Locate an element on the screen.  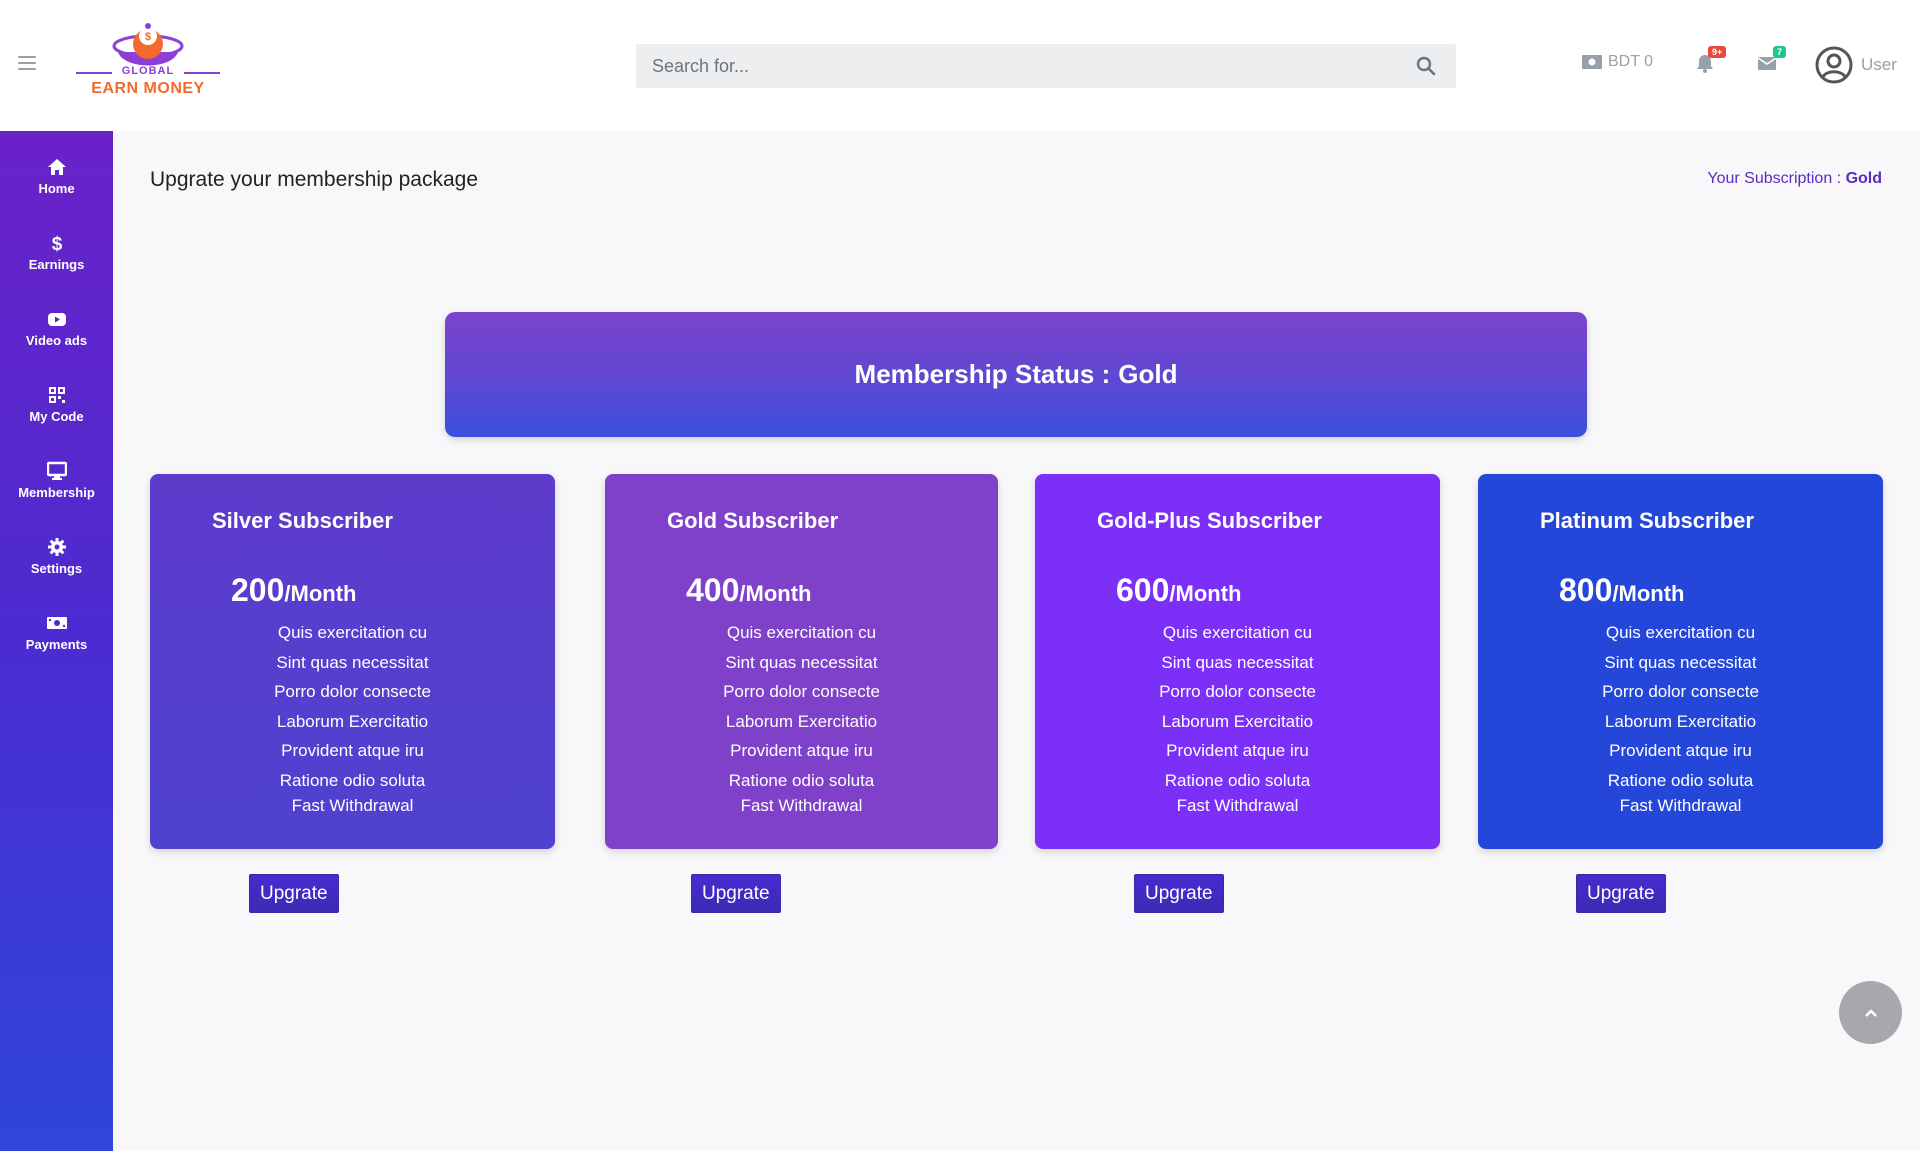
sidebar-item-home: Home is located at coordinates (56, 176).